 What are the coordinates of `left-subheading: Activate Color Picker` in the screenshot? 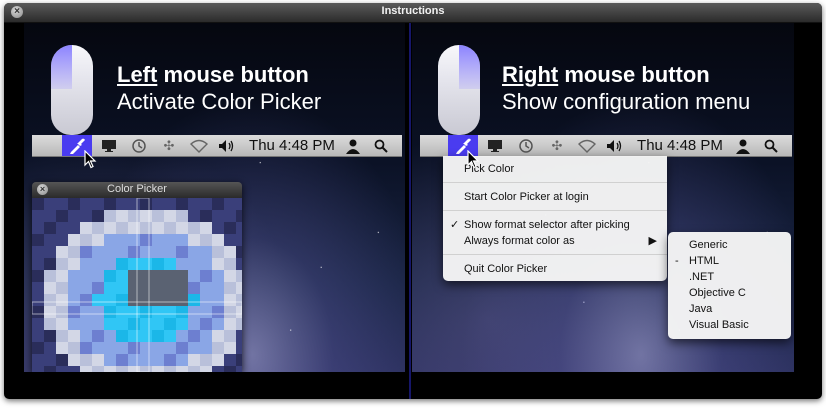 It's located at (219, 101).